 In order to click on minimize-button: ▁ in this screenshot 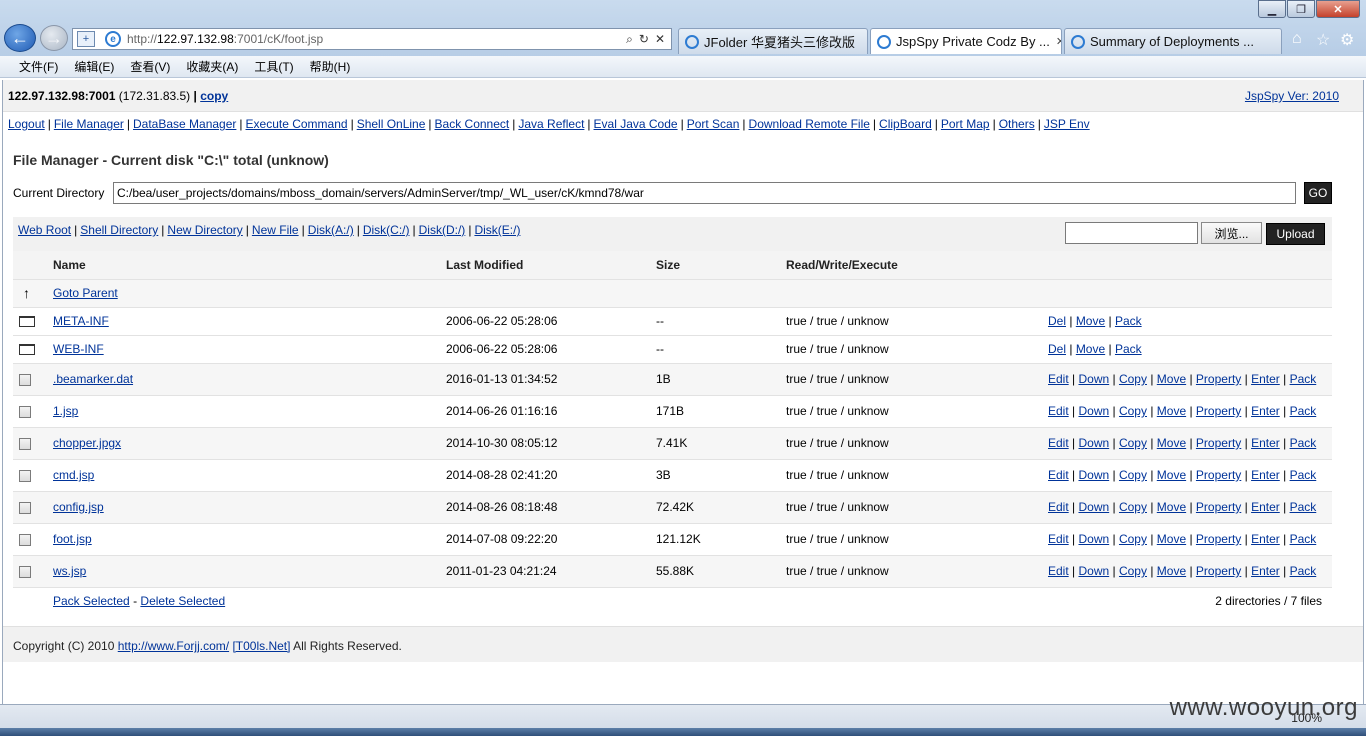, I will do `click(1272, 9)`.